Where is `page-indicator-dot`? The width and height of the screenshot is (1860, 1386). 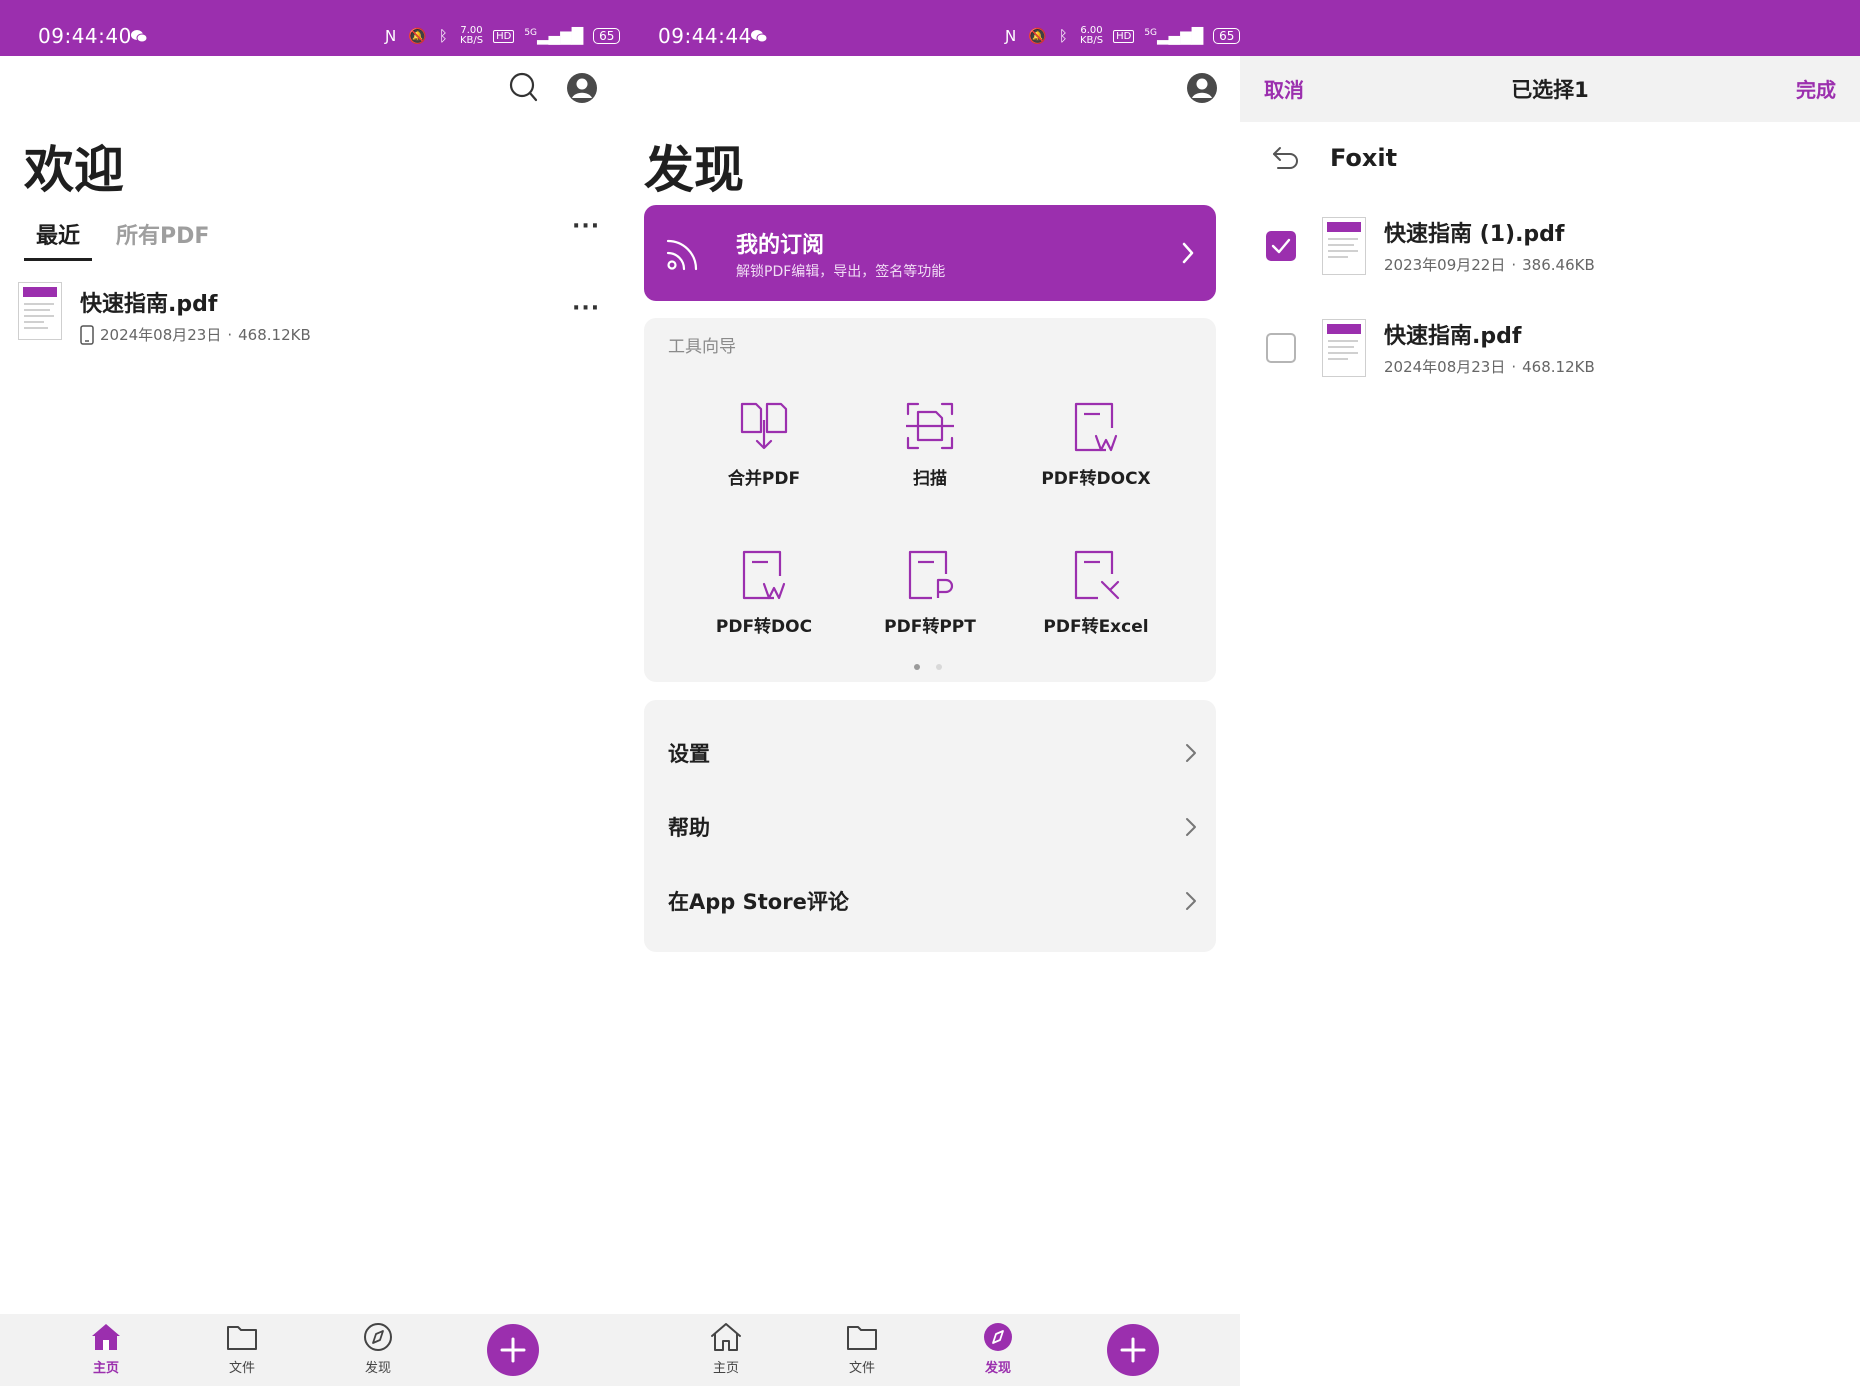 page-indicator-dot is located at coordinates (939, 667).